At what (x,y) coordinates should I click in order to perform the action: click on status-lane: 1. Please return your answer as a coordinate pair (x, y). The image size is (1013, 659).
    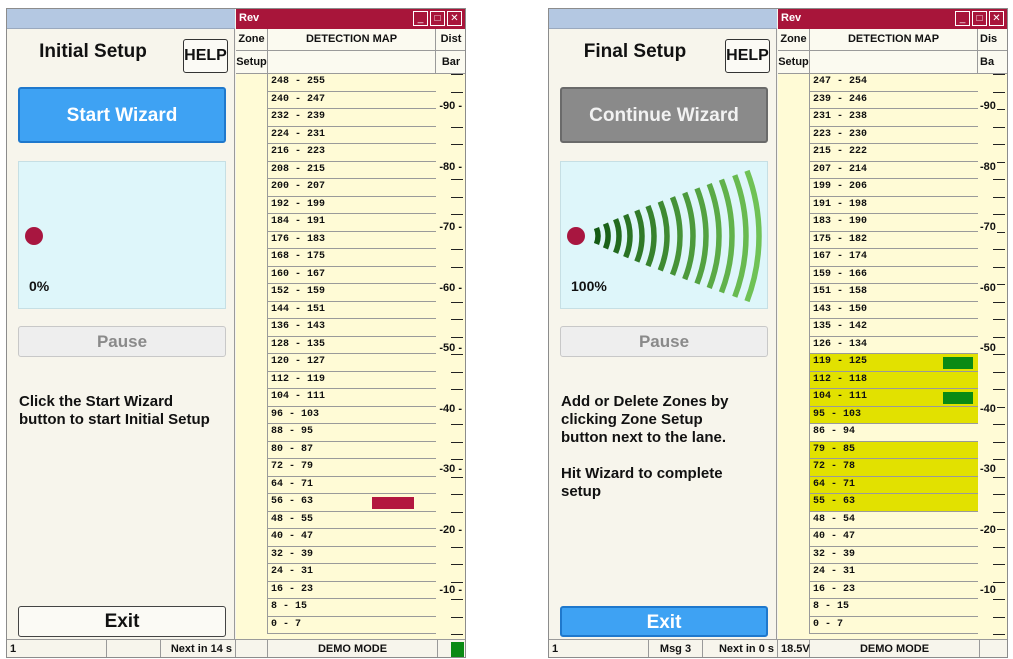
    Looking at the image, I should click on (599, 648).